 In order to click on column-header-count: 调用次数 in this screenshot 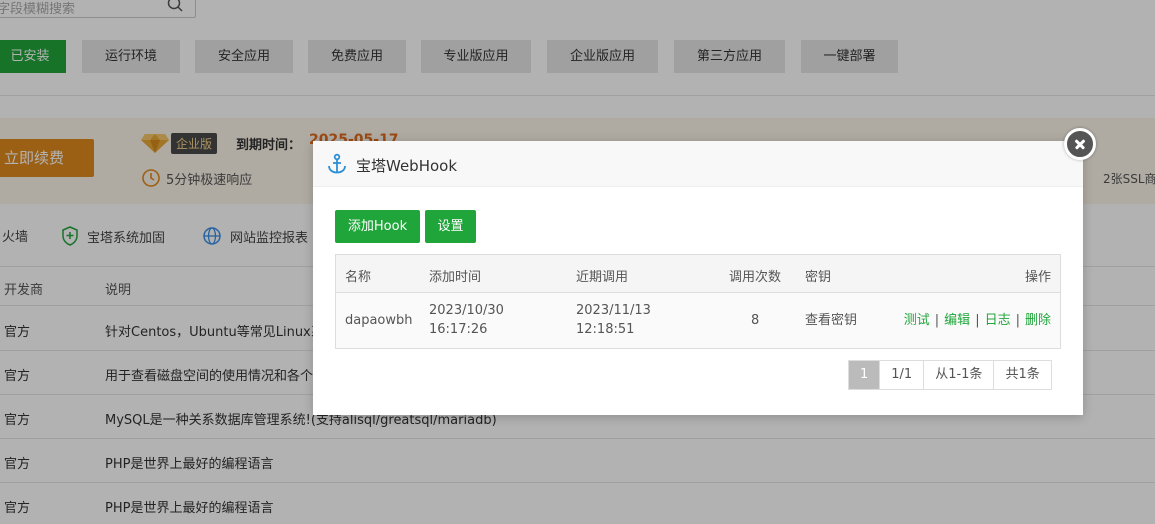, I will do `click(755, 277)`.